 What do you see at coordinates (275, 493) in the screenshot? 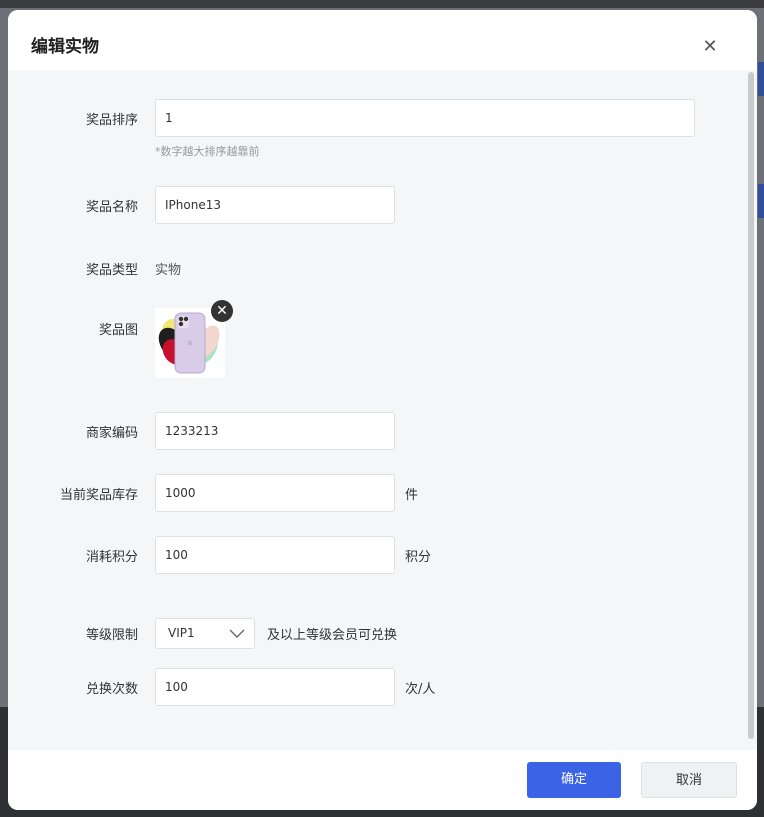
I see `stock-input: 1000` at bounding box center [275, 493].